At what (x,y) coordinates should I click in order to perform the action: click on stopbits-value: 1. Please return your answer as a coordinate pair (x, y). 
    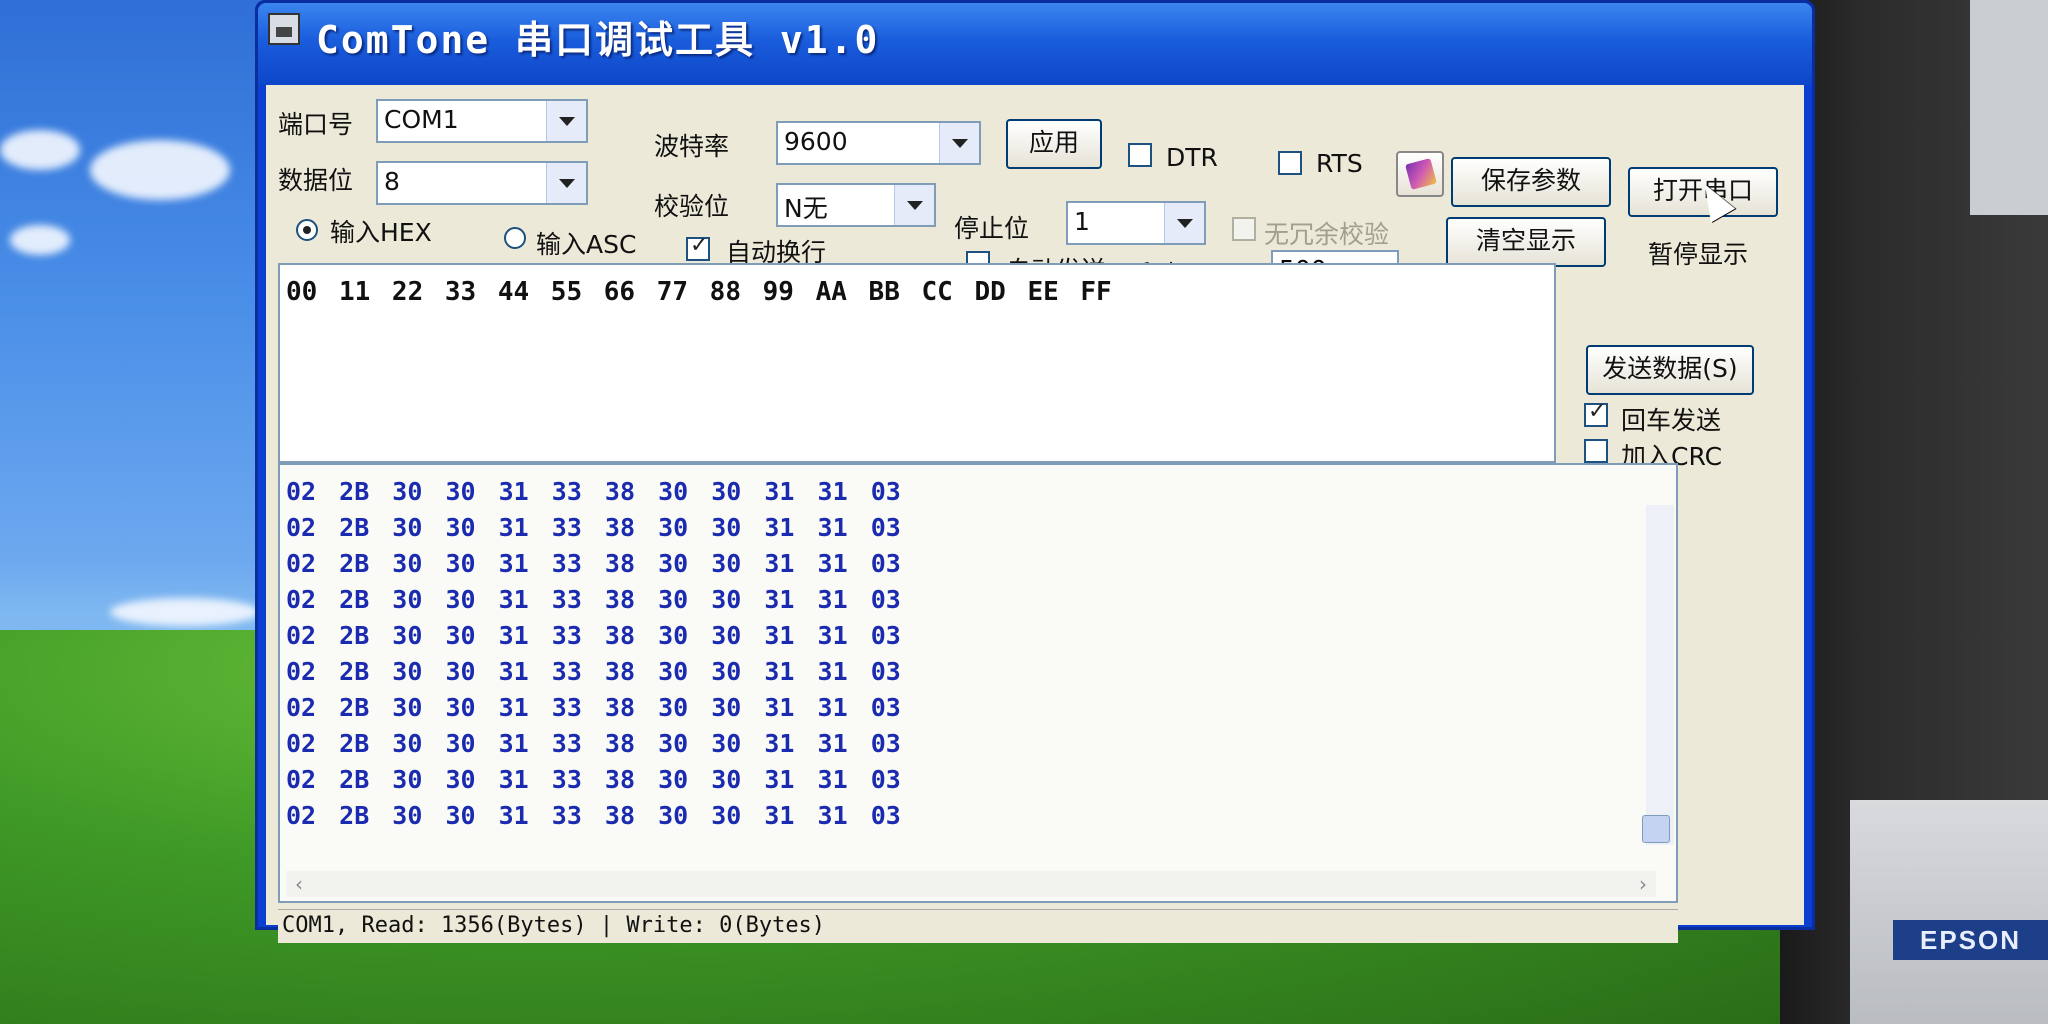
    Looking at the image, I should click on (1082, 221).